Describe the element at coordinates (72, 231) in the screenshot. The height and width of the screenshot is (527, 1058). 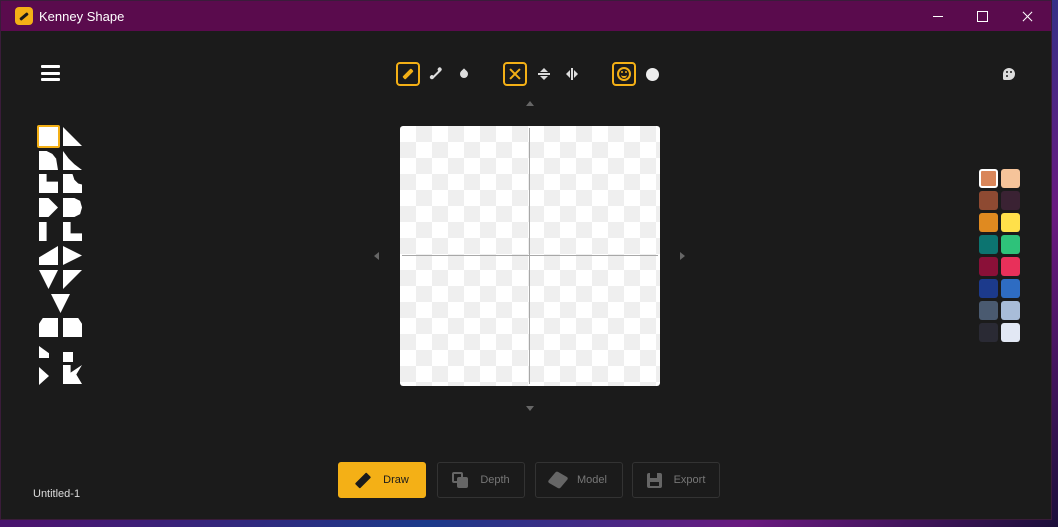
I see `shape-l-block` at that location.